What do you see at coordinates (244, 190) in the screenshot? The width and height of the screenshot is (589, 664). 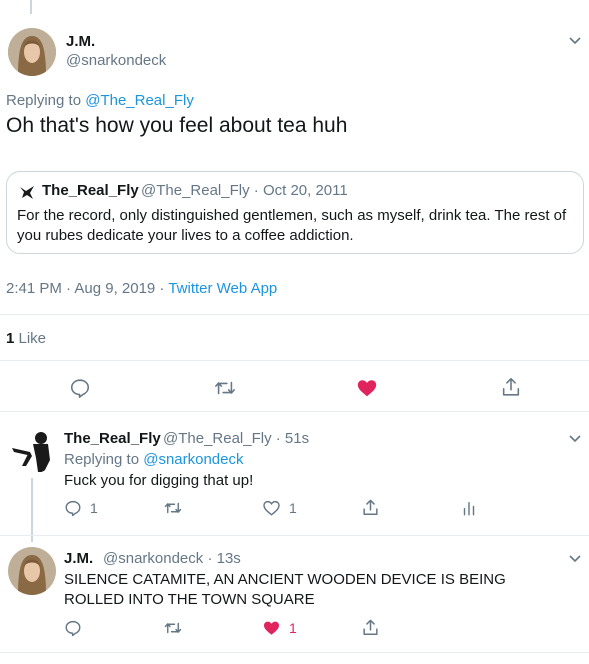 I see `quoted-author-handle: @The_Real_Fly · Oct 20, 2011` at bounding box center [244, 190].